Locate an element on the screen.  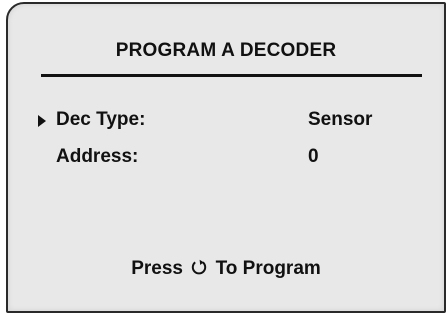
selection-cursor-icon is located at coordinates (42, 121).